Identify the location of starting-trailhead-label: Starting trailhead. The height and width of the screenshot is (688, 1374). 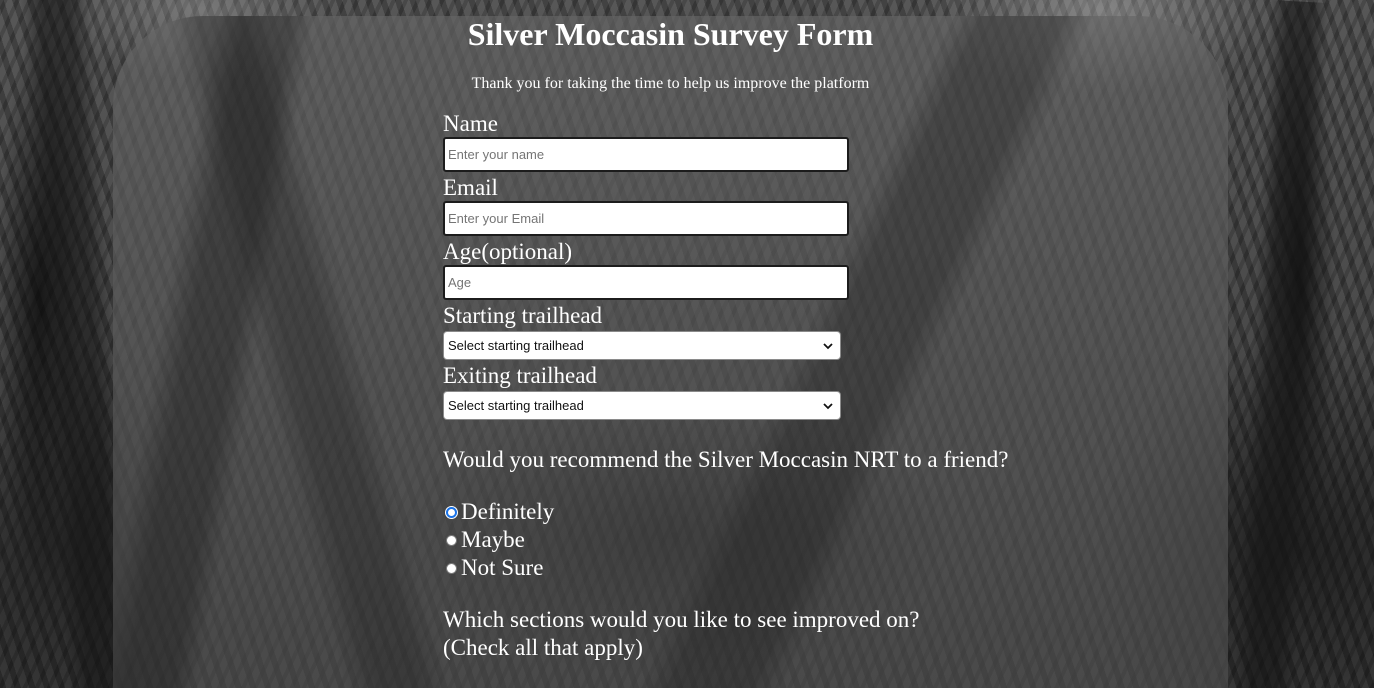
(523, 315).